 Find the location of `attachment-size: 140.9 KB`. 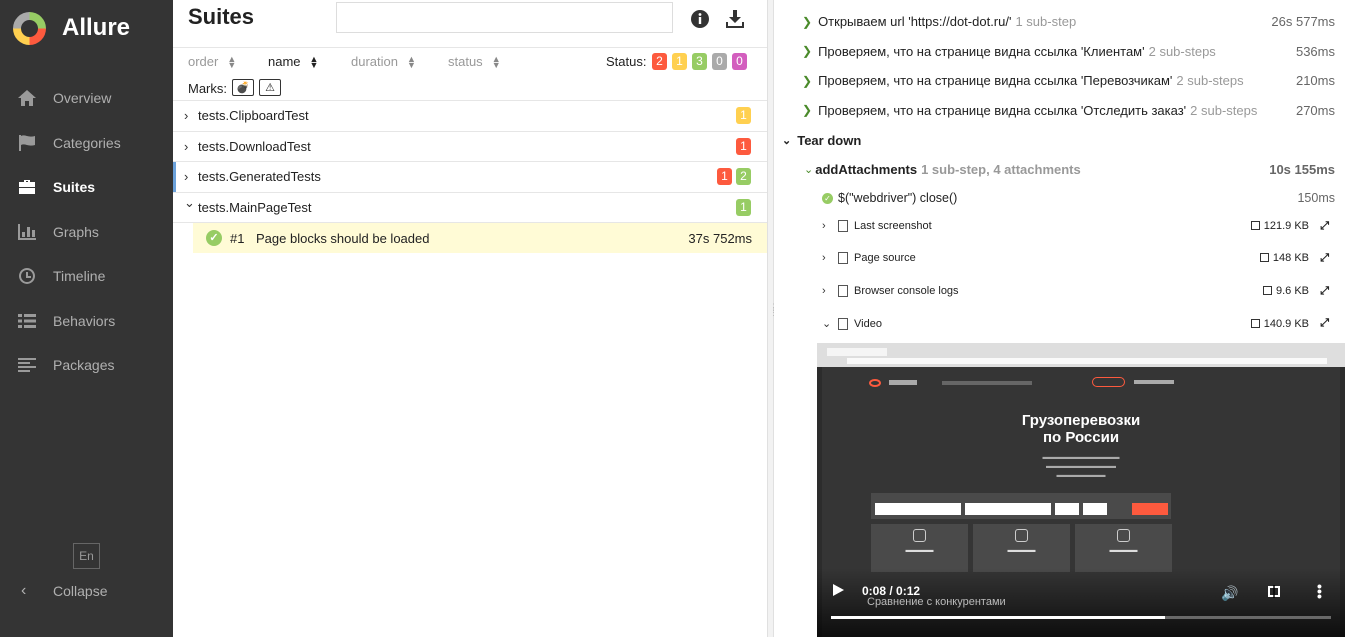

attachment-size: 140.9 KB is located at coordinates (1279, 323).